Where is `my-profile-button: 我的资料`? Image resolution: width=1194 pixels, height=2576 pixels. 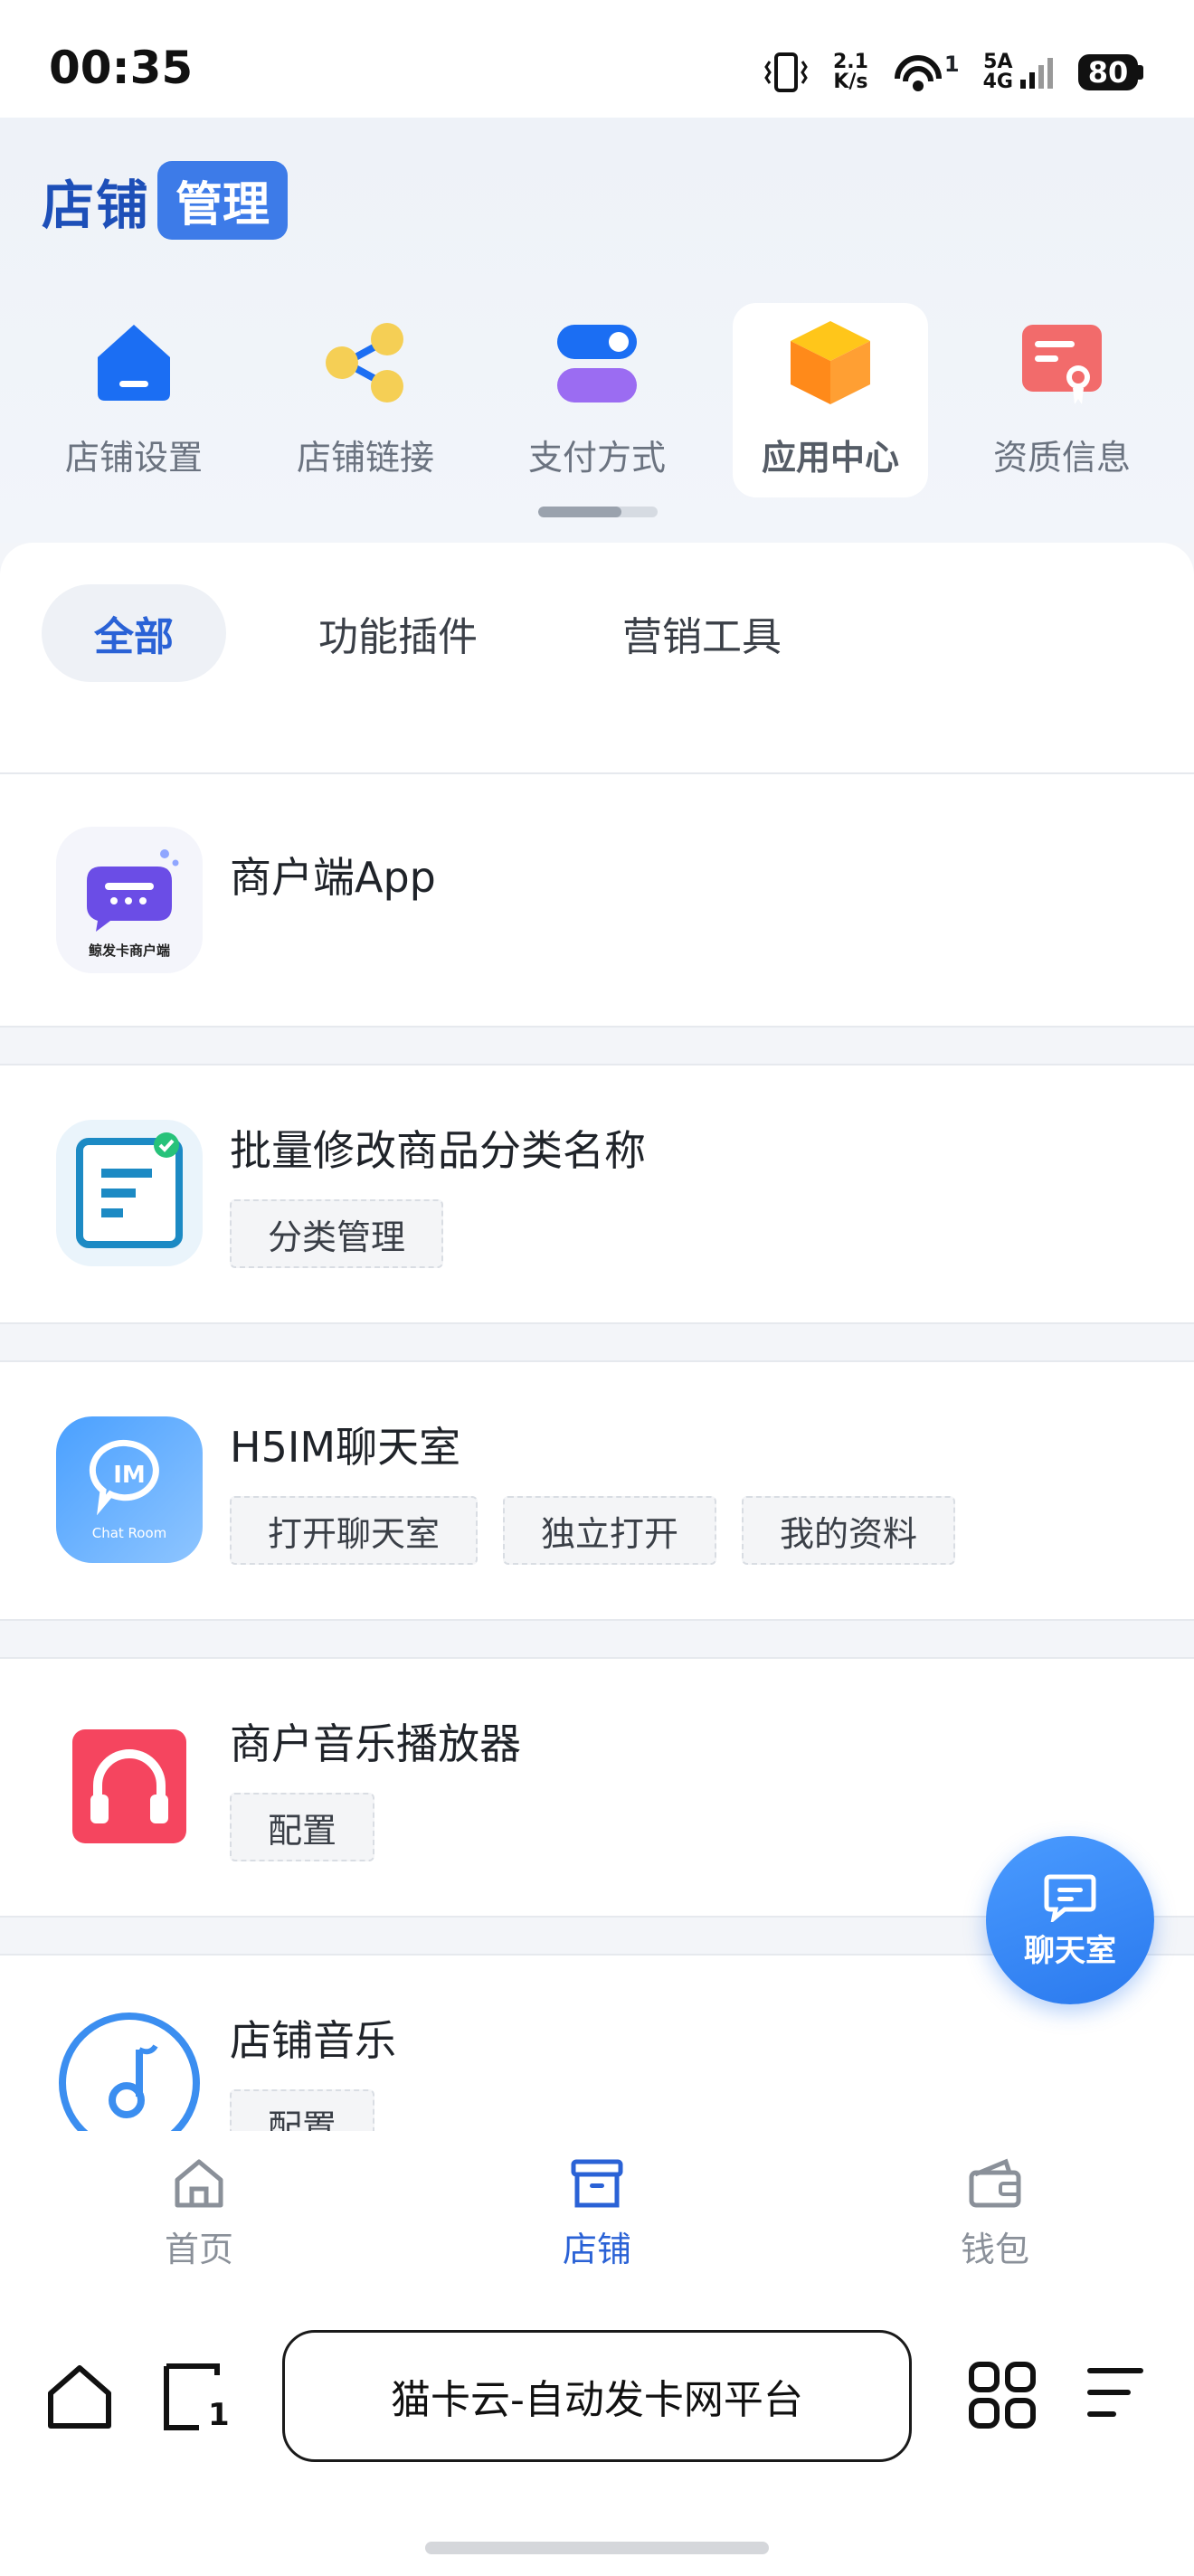 my-profile-button: 我的资料 is located at coordinates (849, 1531).